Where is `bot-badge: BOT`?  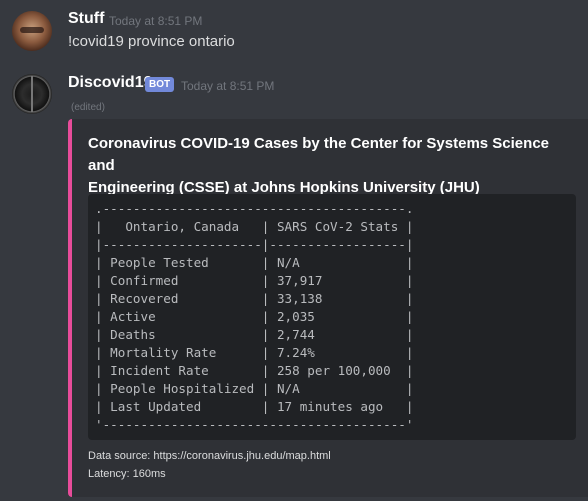
bot-badge: BOT is located at coordinates (160, 84).